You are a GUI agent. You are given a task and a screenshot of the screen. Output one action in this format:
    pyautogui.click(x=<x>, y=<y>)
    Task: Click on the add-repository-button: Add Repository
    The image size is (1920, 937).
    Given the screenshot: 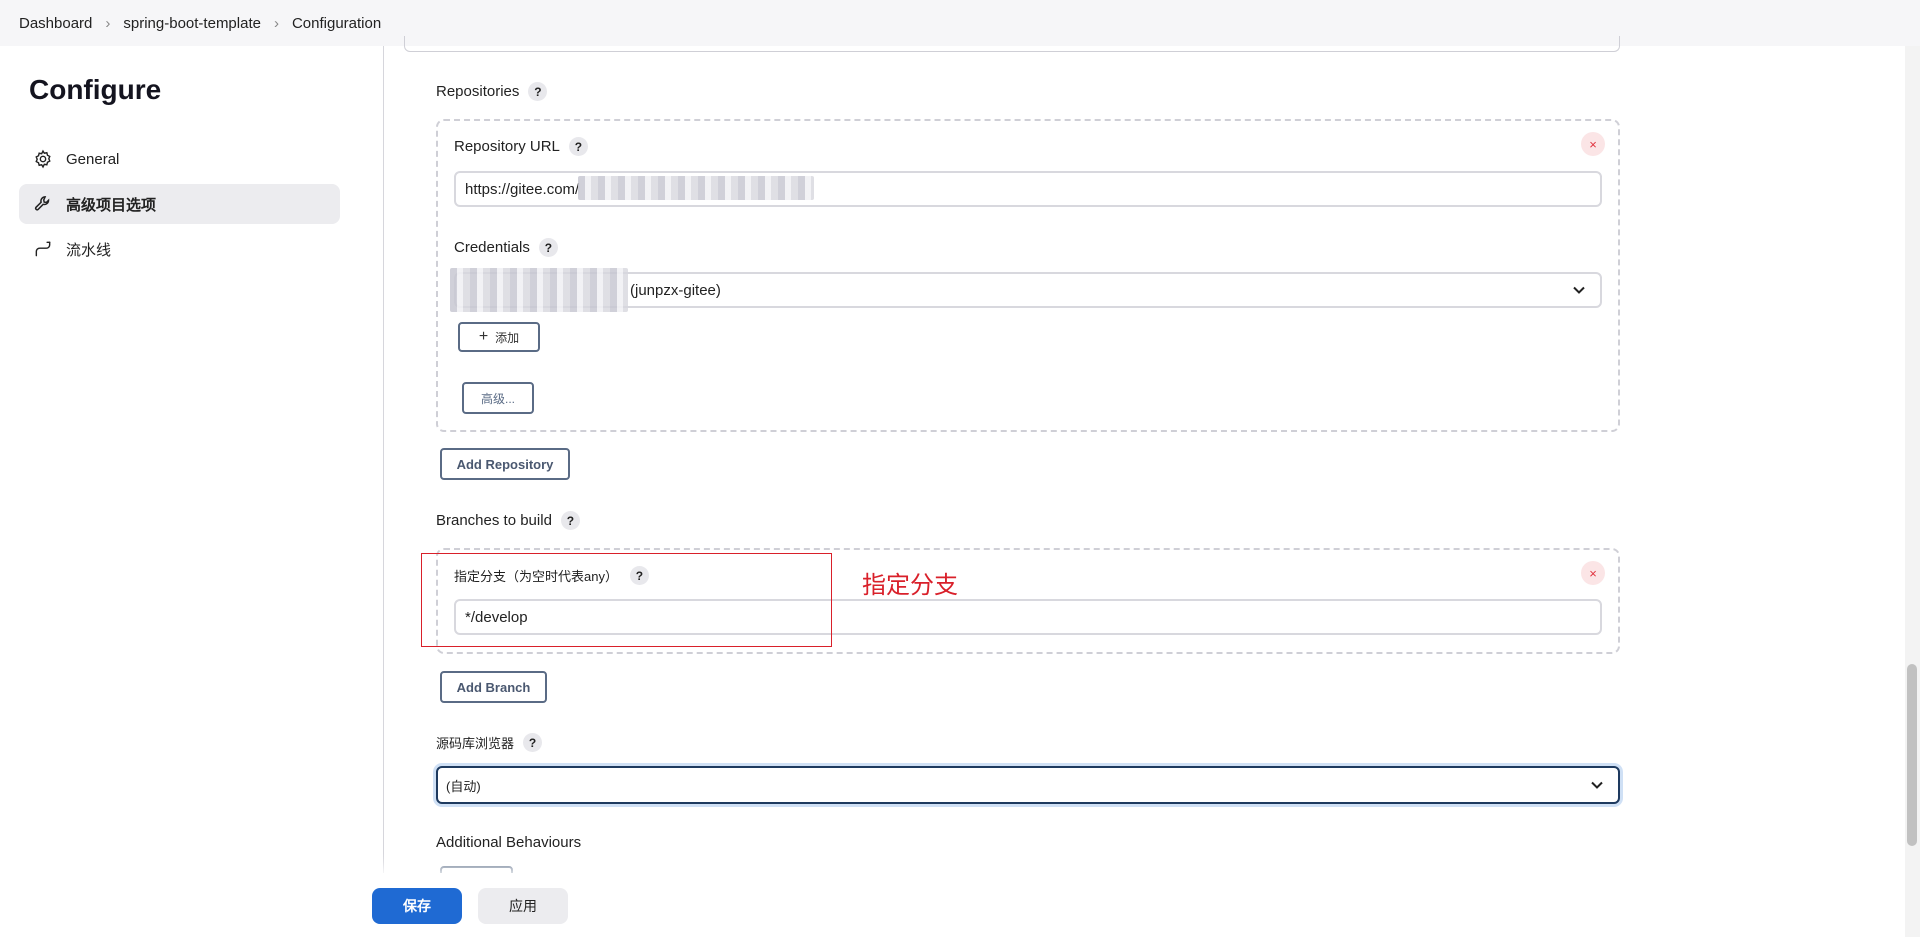 What is the action you would take?
    pyautogui.click(x=505, y=464)
    